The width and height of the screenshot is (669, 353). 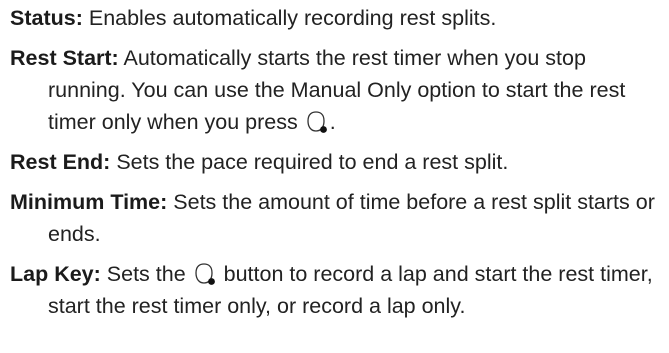 What do you see at coordinates (332, 122) in the screenshot?
I see `description-rest-start-end: .` at bounding box center [332, 122].